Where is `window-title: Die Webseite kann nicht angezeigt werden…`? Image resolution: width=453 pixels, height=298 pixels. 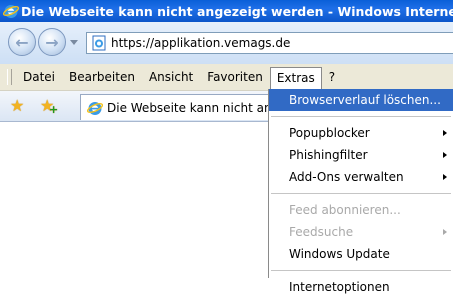
window-title: Die Webseite kann nicht angezeigt werden… is located at coordinates (237, 11).